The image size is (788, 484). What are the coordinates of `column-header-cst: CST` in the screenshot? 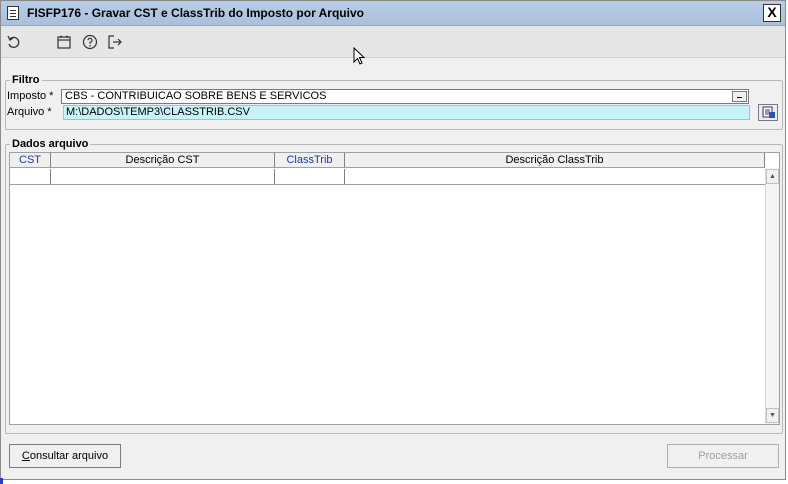 It's located at (30, 160).